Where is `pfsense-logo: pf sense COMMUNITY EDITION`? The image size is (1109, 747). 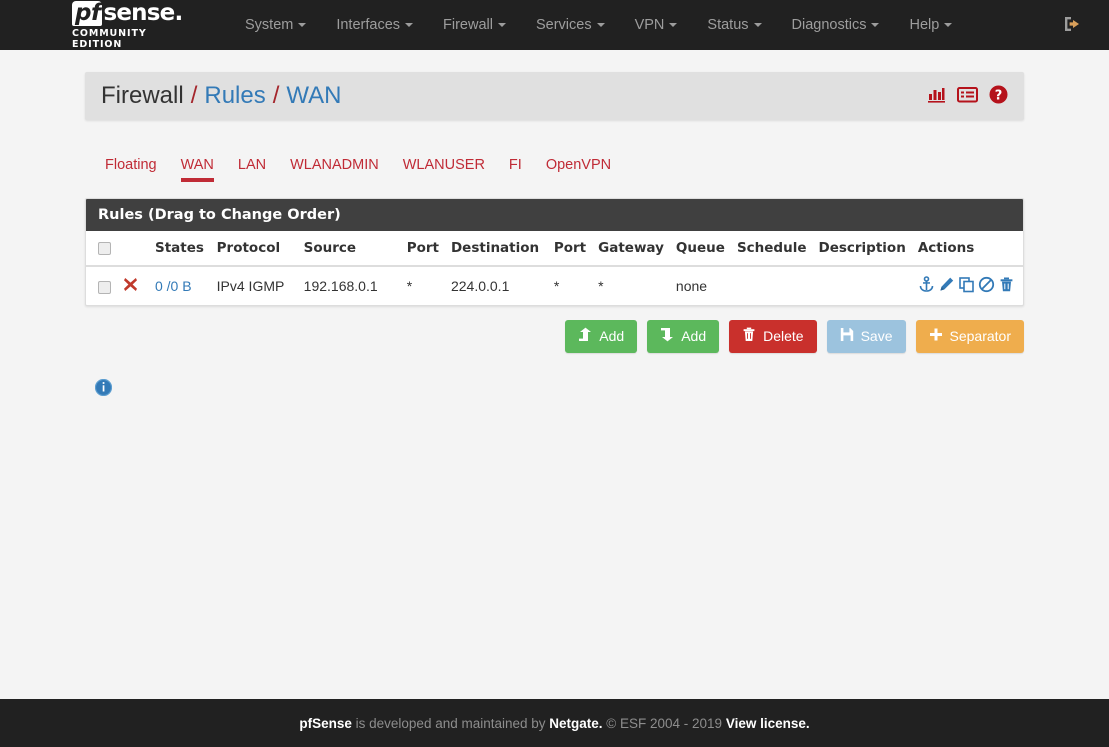
pfsense-logo: pf sense COMMUNITY EDITION is located at coordinates (133, 25).